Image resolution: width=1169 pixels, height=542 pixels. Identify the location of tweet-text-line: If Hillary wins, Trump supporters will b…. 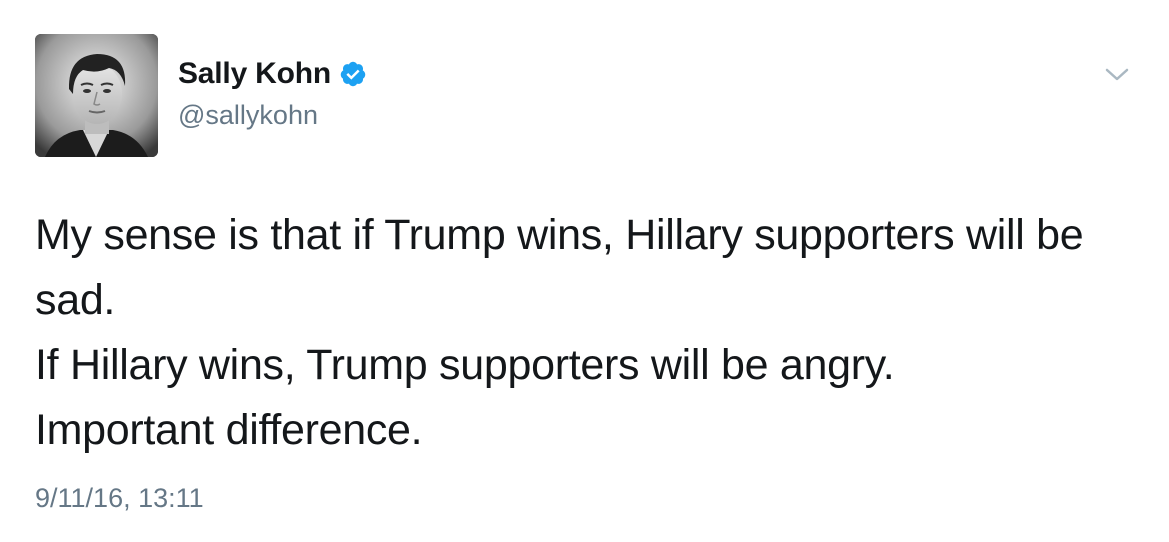
(465, 365).